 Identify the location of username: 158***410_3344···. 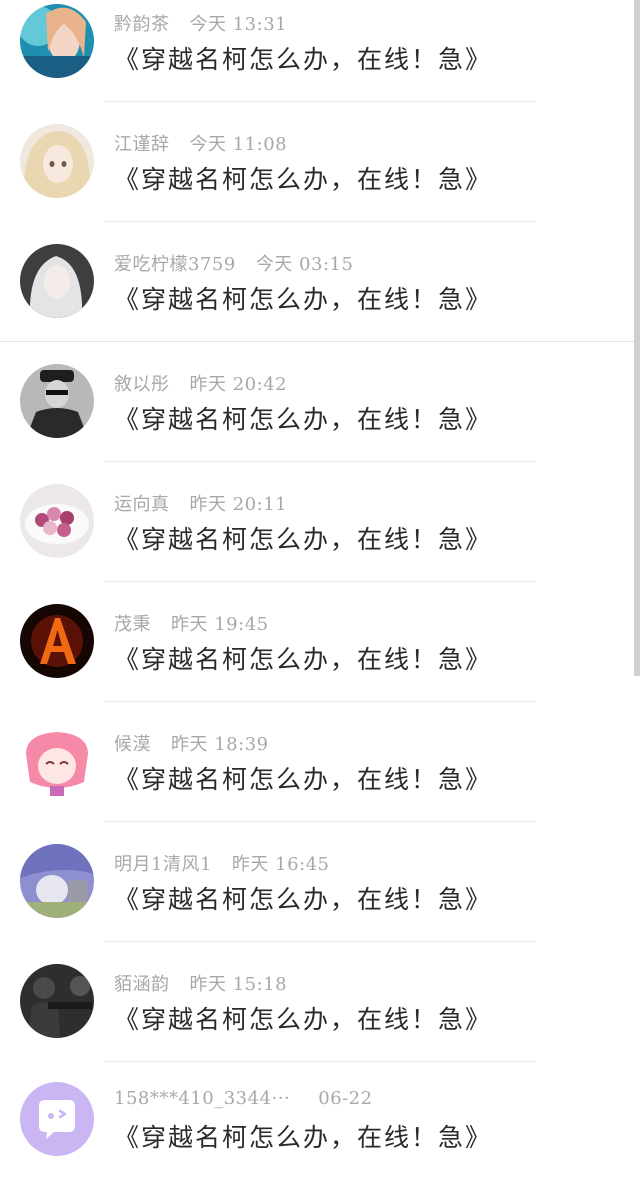
(202, 1098).